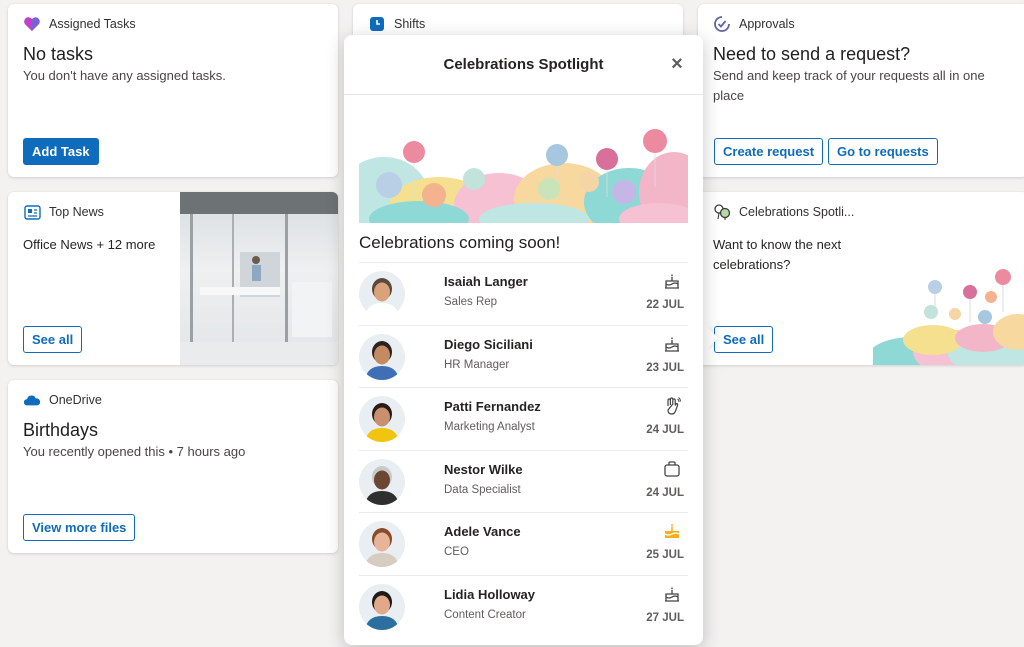 This screenshot has width=1024, height=647. I want to click on add-task-button: Add Task, so click(61, 151).